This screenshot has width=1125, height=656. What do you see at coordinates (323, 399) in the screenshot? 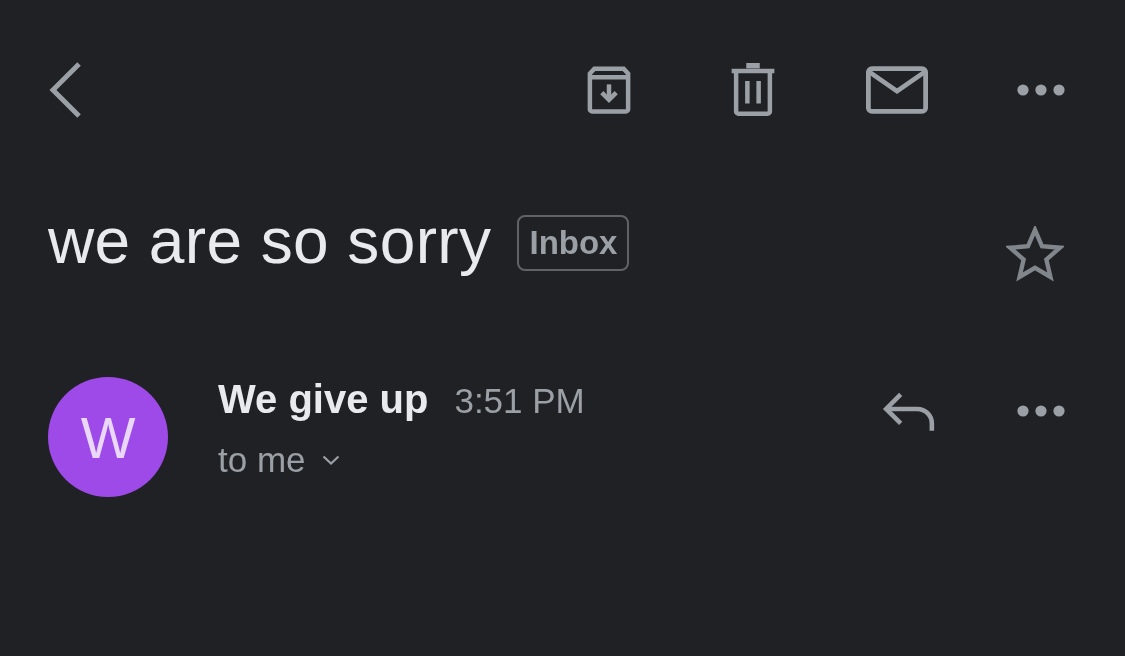
I see `sender-name: We give up` at bounding box center [323, 399].